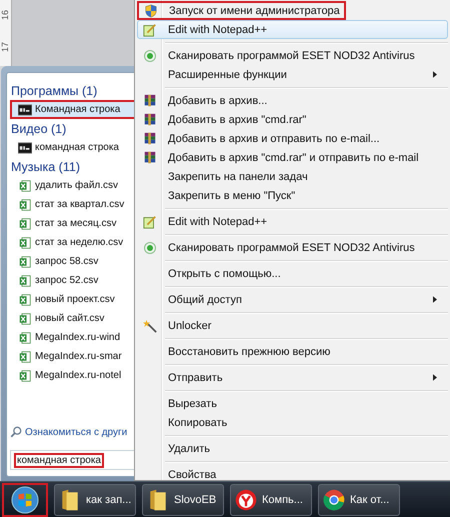  What do you see at coordinates (74, 261) in the screenshot?
I see `result-item: запрос 58.csv` at bounding box center [74, 261].